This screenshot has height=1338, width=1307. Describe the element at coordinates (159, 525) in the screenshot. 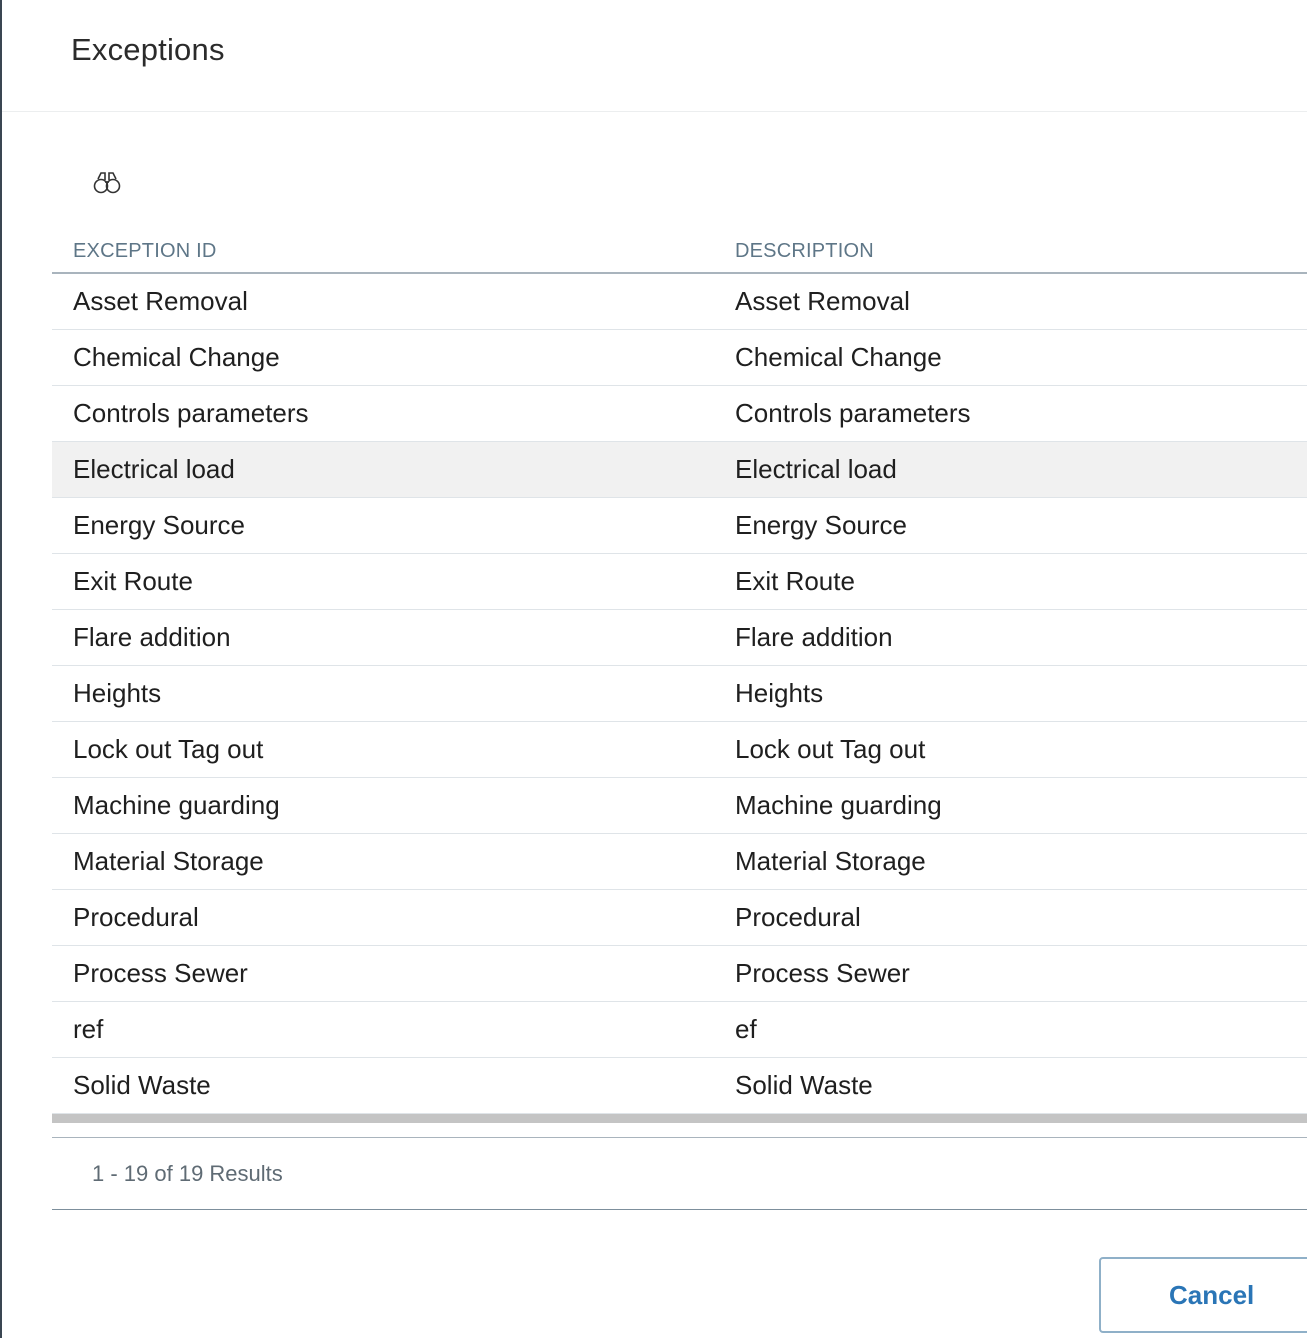

I see `cell-exception-id: Energy Source` at that location.